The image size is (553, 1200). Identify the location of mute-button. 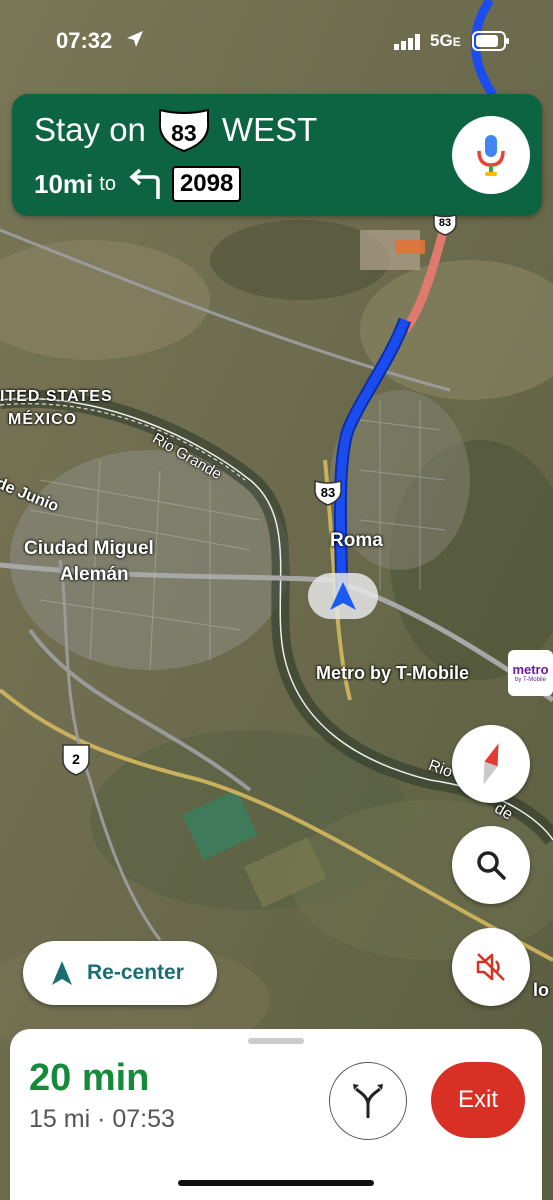
(491, 967).